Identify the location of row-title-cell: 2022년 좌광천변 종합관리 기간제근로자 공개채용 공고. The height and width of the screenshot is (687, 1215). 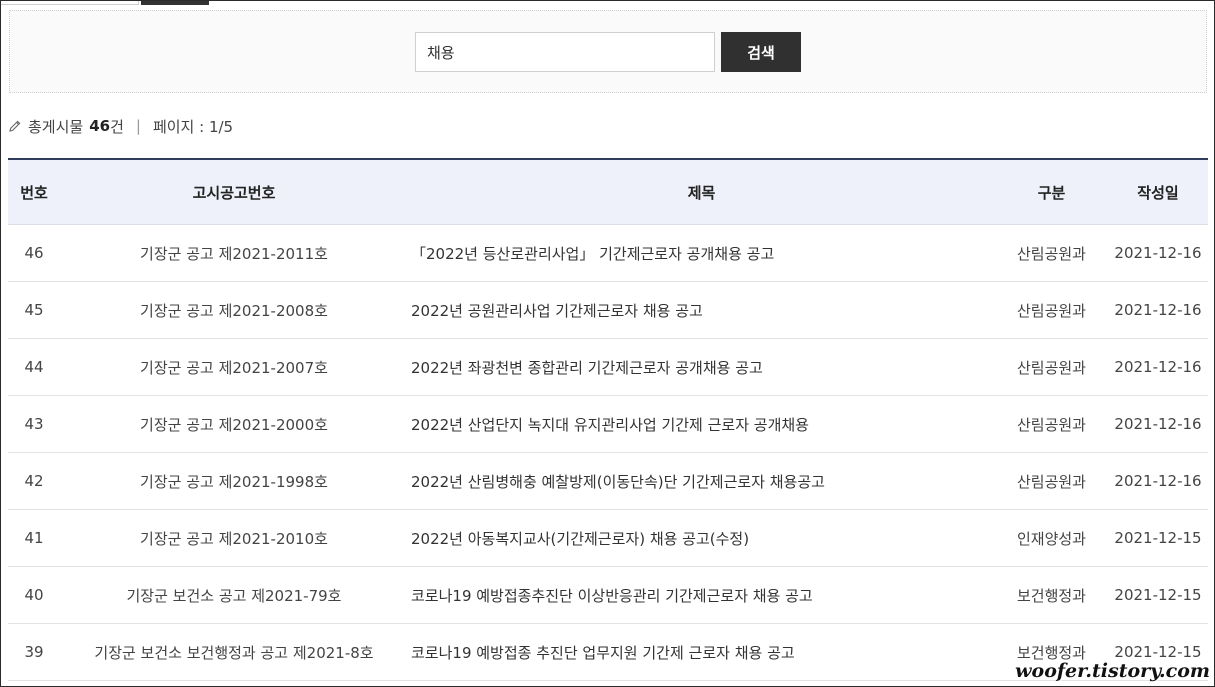
(701, 367).